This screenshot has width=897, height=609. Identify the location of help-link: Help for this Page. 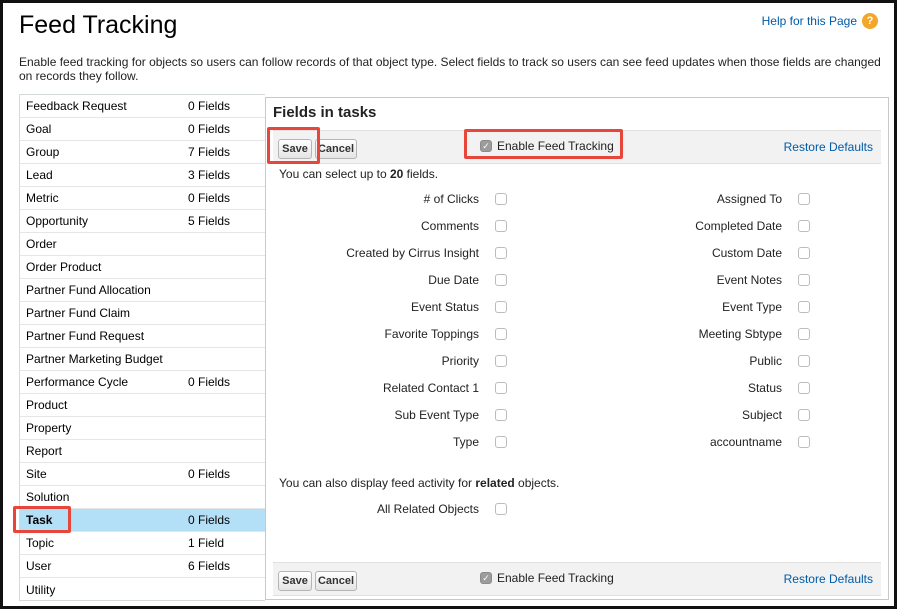
(809, 21).